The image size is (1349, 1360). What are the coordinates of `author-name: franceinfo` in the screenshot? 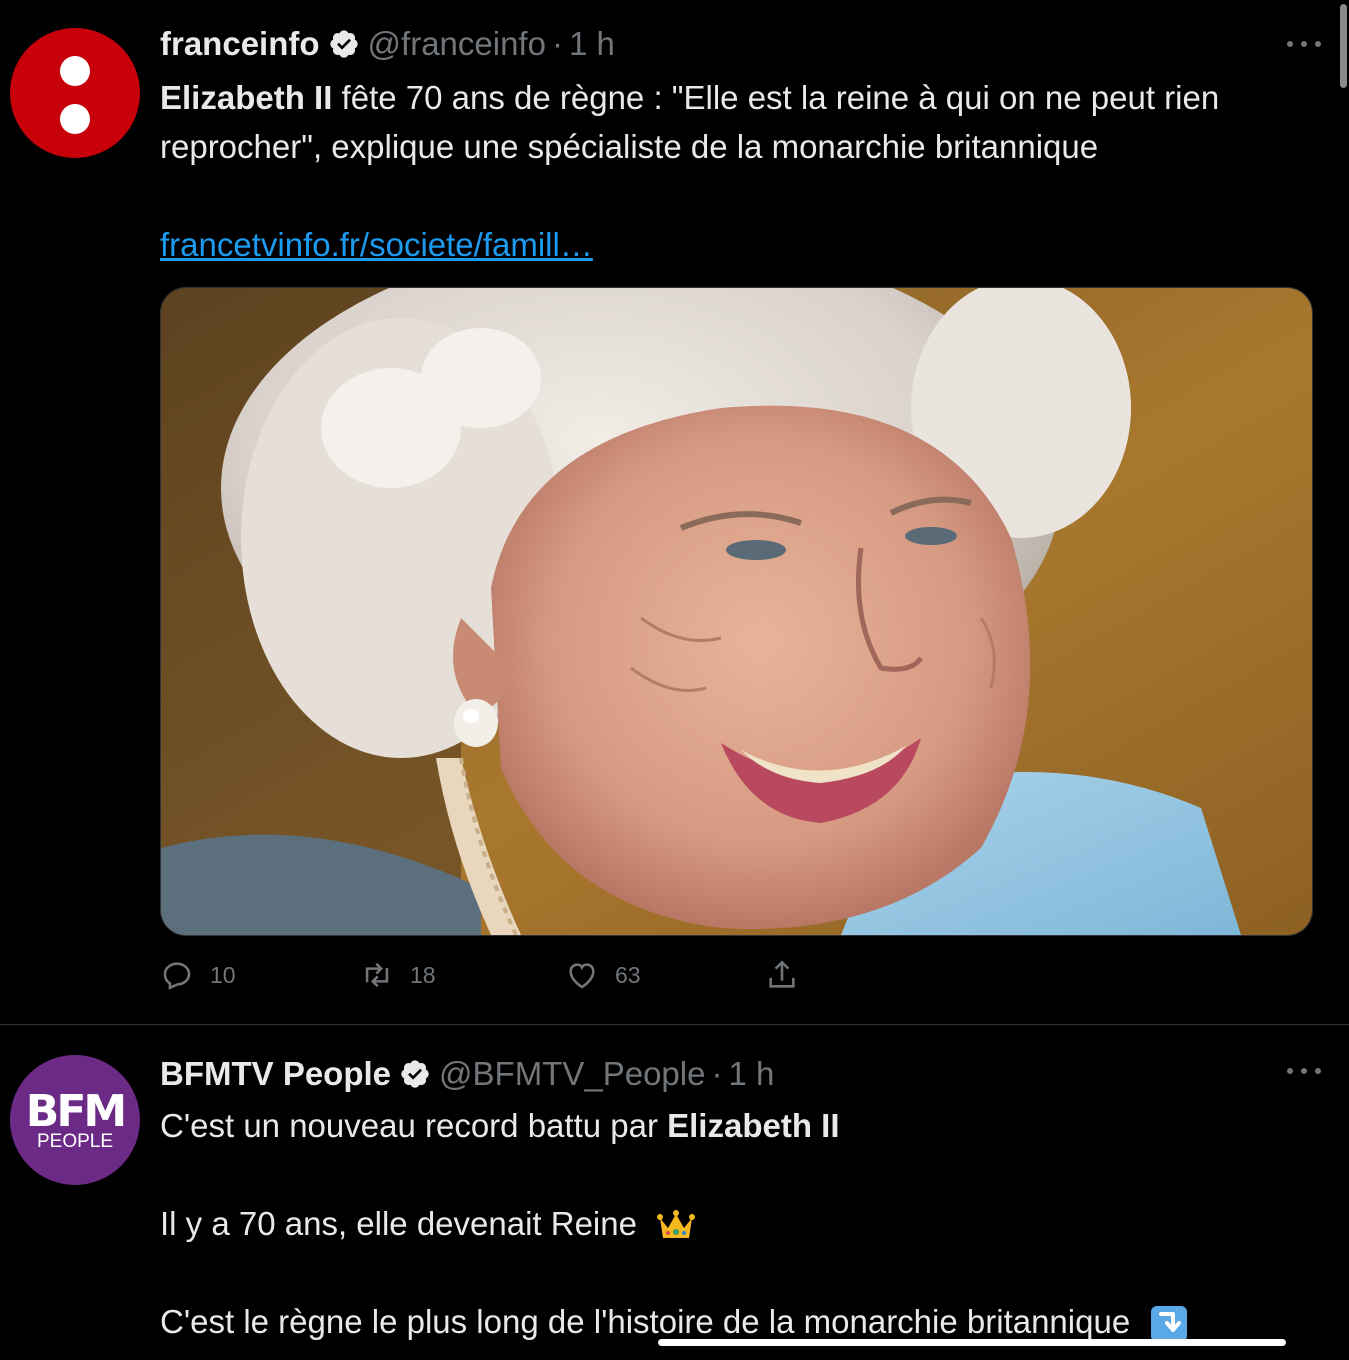 It's located at (240, 44).